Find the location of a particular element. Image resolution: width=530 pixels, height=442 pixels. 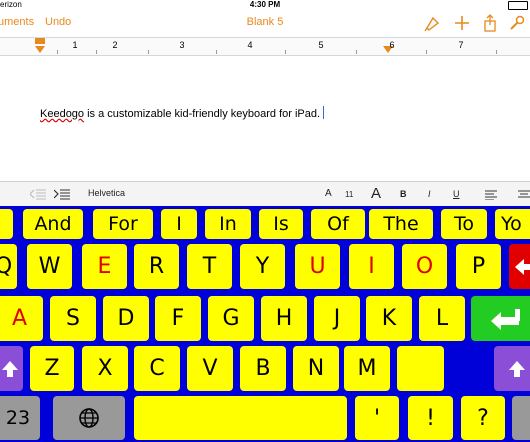

ruler-number: 7 is located at coordinates (461, 45).